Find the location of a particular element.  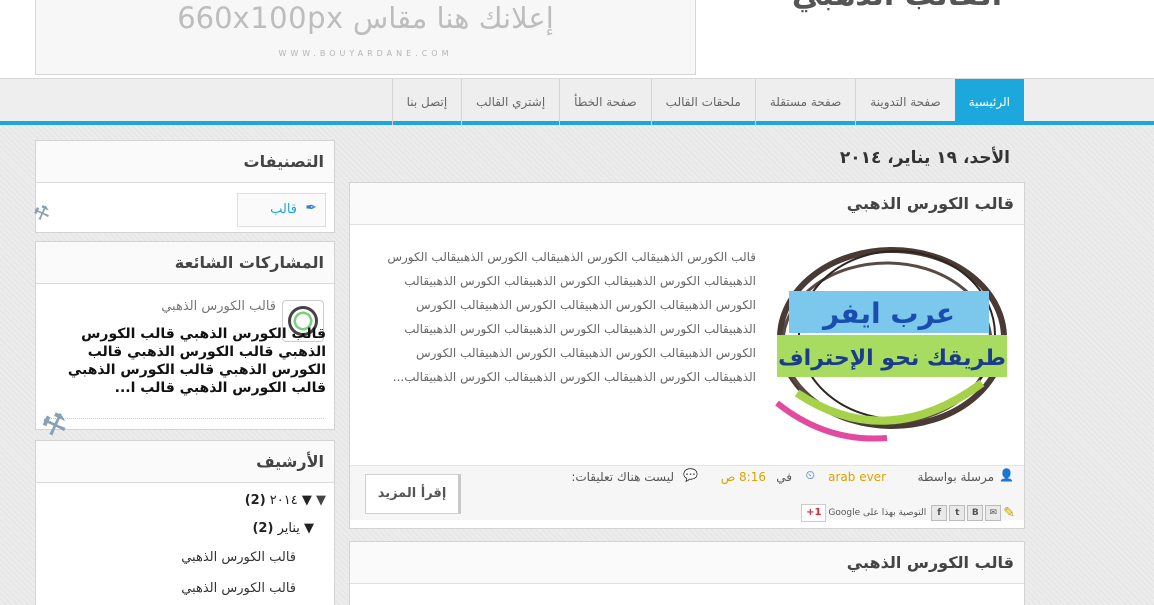

posted-by-label: مرسلة بواسطة is located at coordinates (955, 477).